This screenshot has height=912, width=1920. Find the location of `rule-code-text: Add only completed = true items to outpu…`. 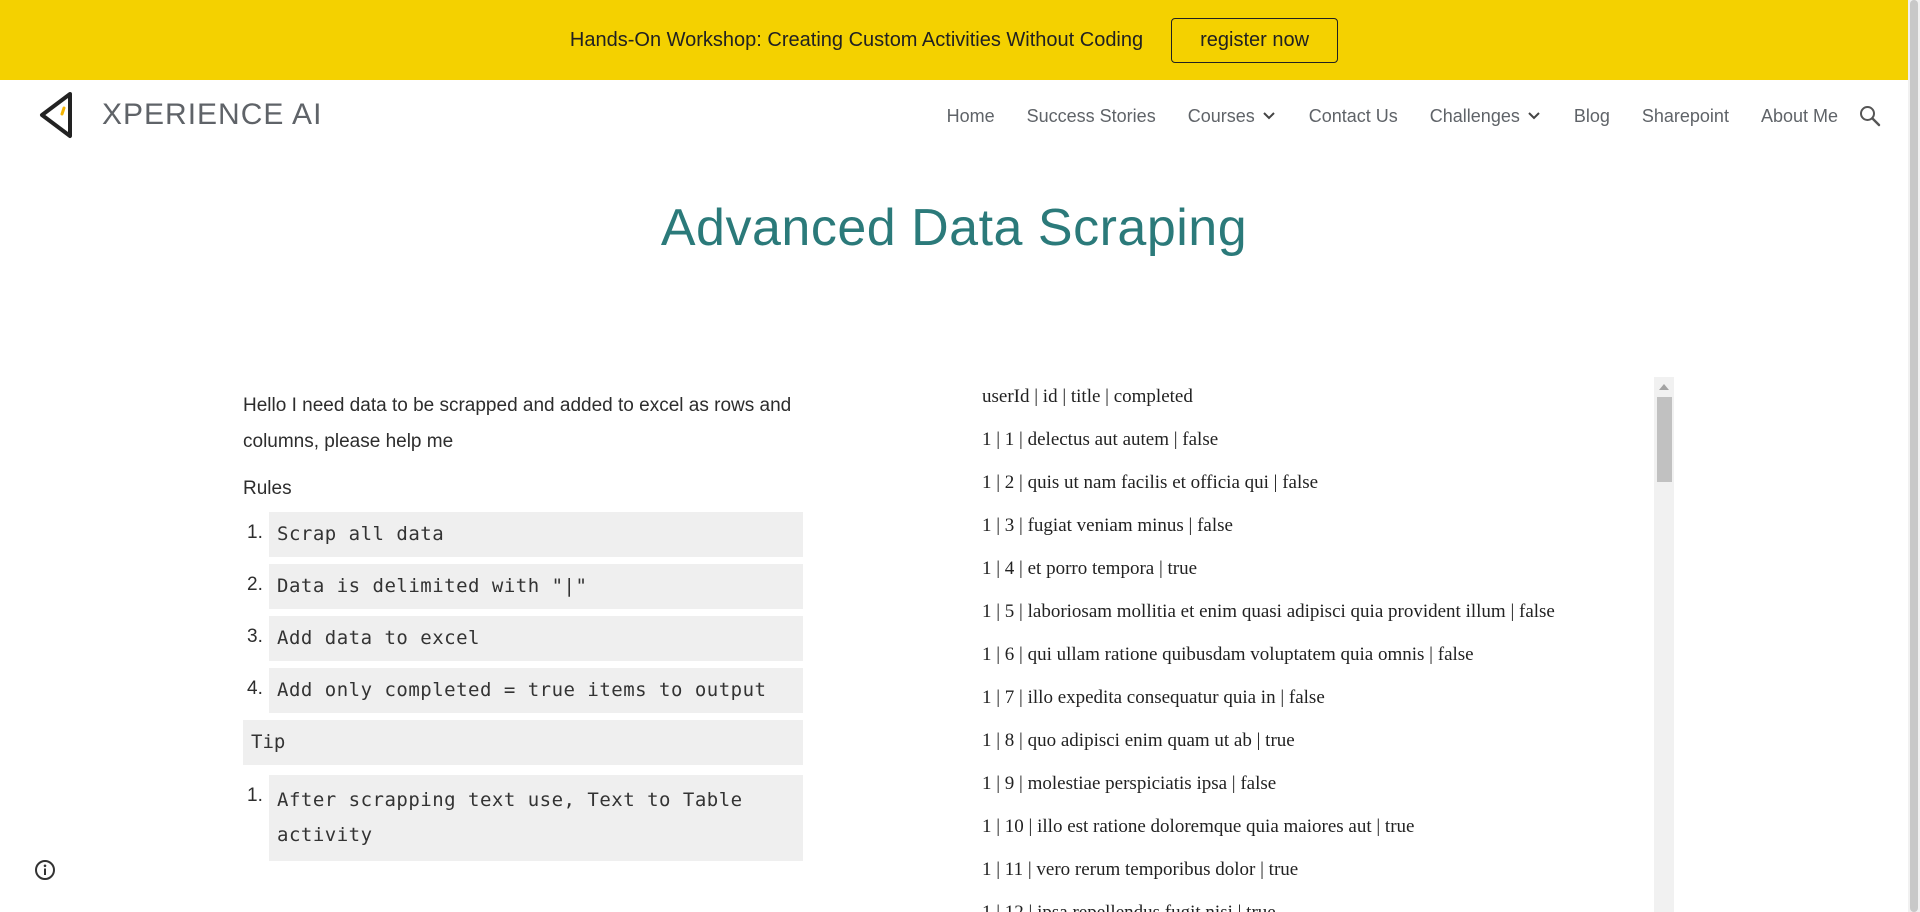

rule-code-text: Add only completed = true items to outpu… is located at coordinates (536, 690).